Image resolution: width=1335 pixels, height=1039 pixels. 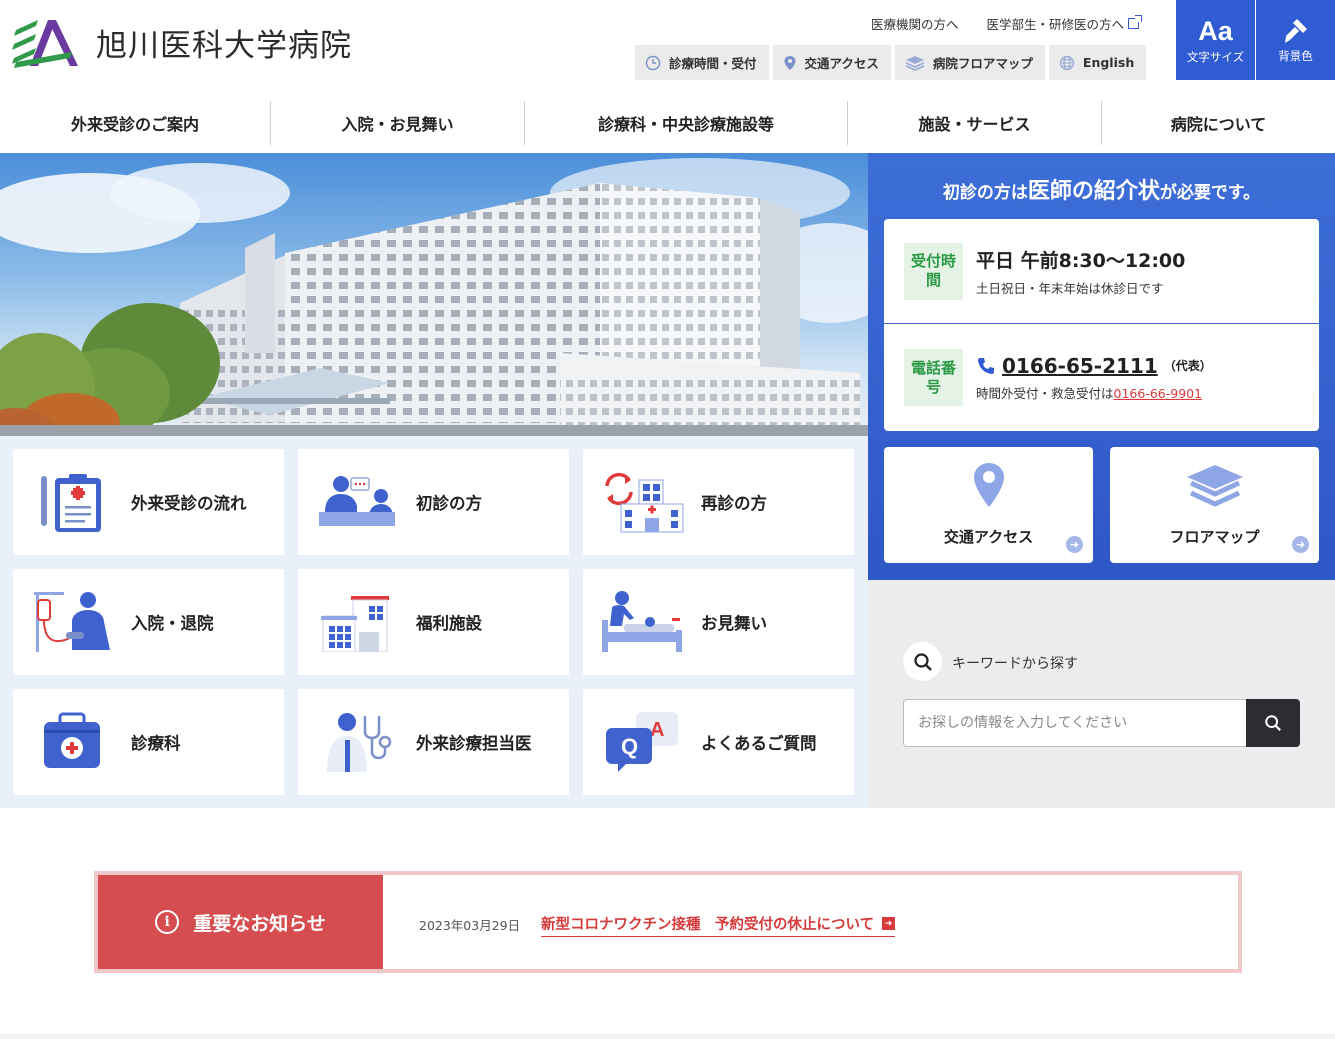 What do you see at coordinates (642, 742) in the screenshot?
I see `qa-icon: A Q` at bounding box center [642, 742].